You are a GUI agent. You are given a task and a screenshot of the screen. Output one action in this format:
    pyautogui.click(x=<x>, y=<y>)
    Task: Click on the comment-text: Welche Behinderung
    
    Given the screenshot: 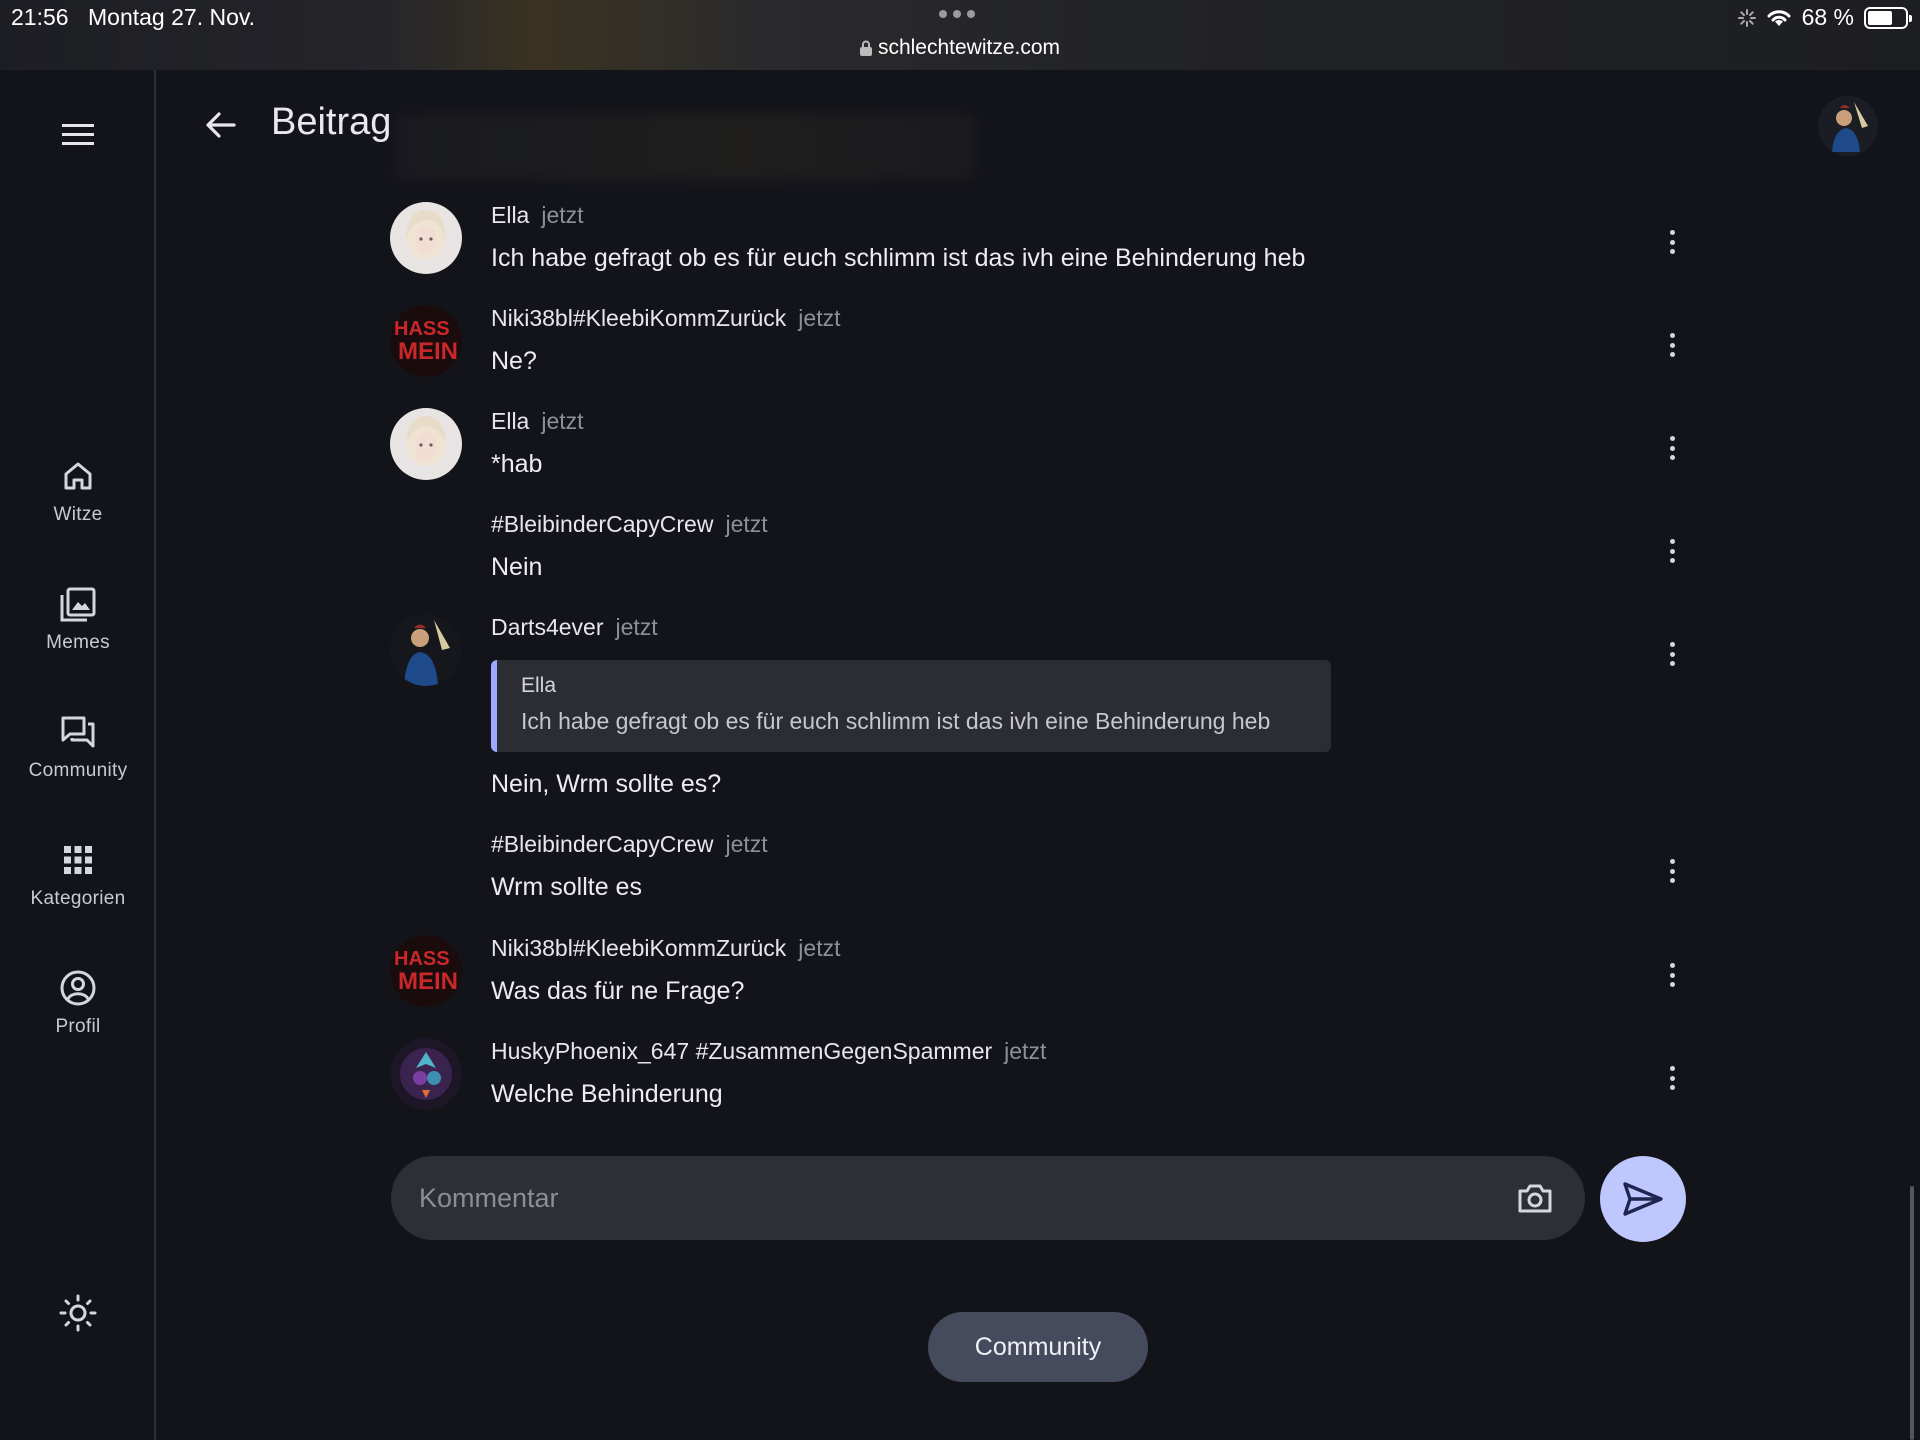 What is the action you would take?
    pyautogui.click(x=607, y=1094)
    